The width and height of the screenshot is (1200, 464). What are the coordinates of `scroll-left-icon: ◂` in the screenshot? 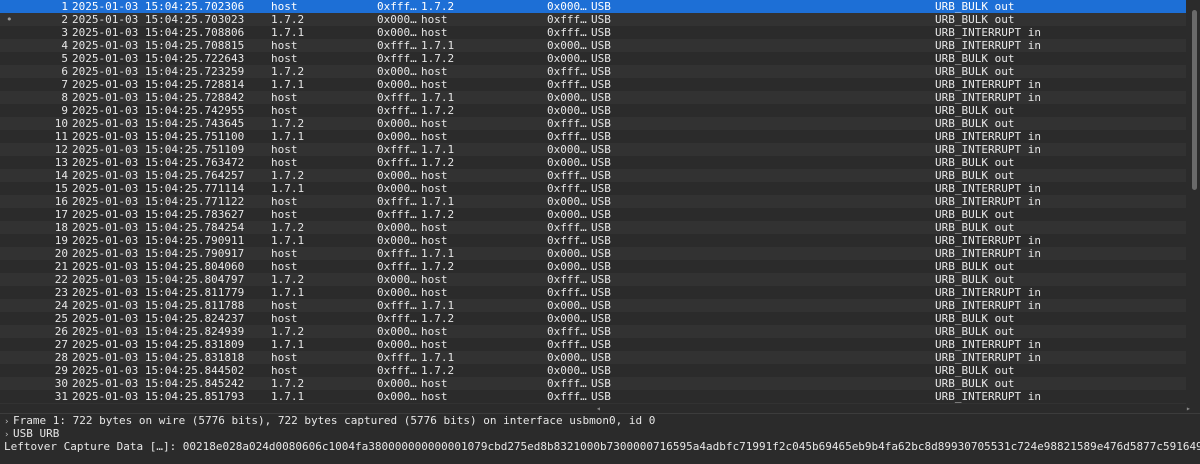 It's located at (598, 408).